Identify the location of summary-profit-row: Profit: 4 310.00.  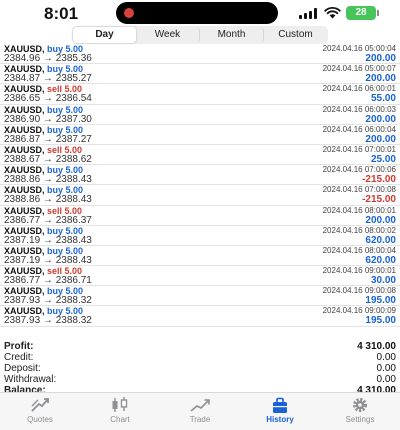
(200, 346).